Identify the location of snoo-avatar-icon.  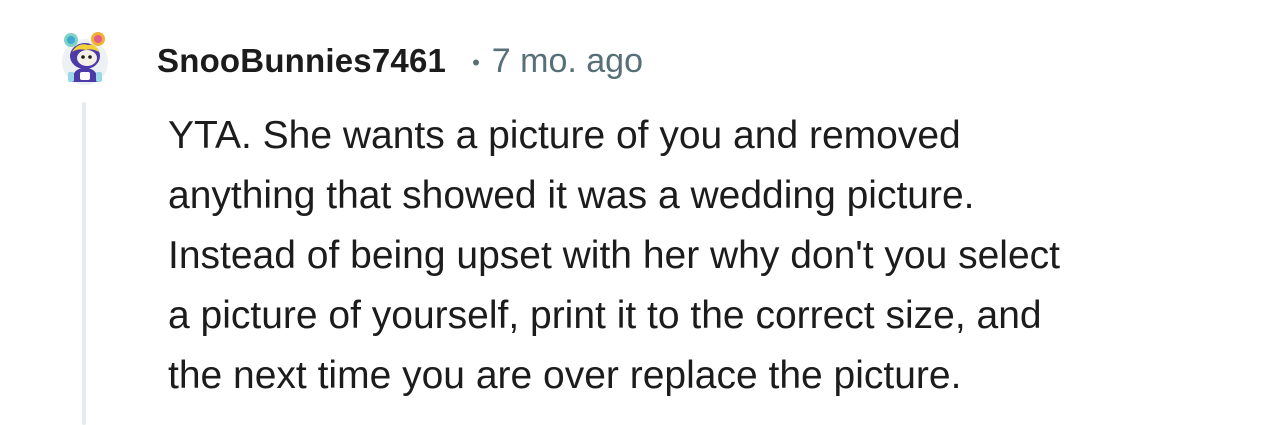
(85, 57).